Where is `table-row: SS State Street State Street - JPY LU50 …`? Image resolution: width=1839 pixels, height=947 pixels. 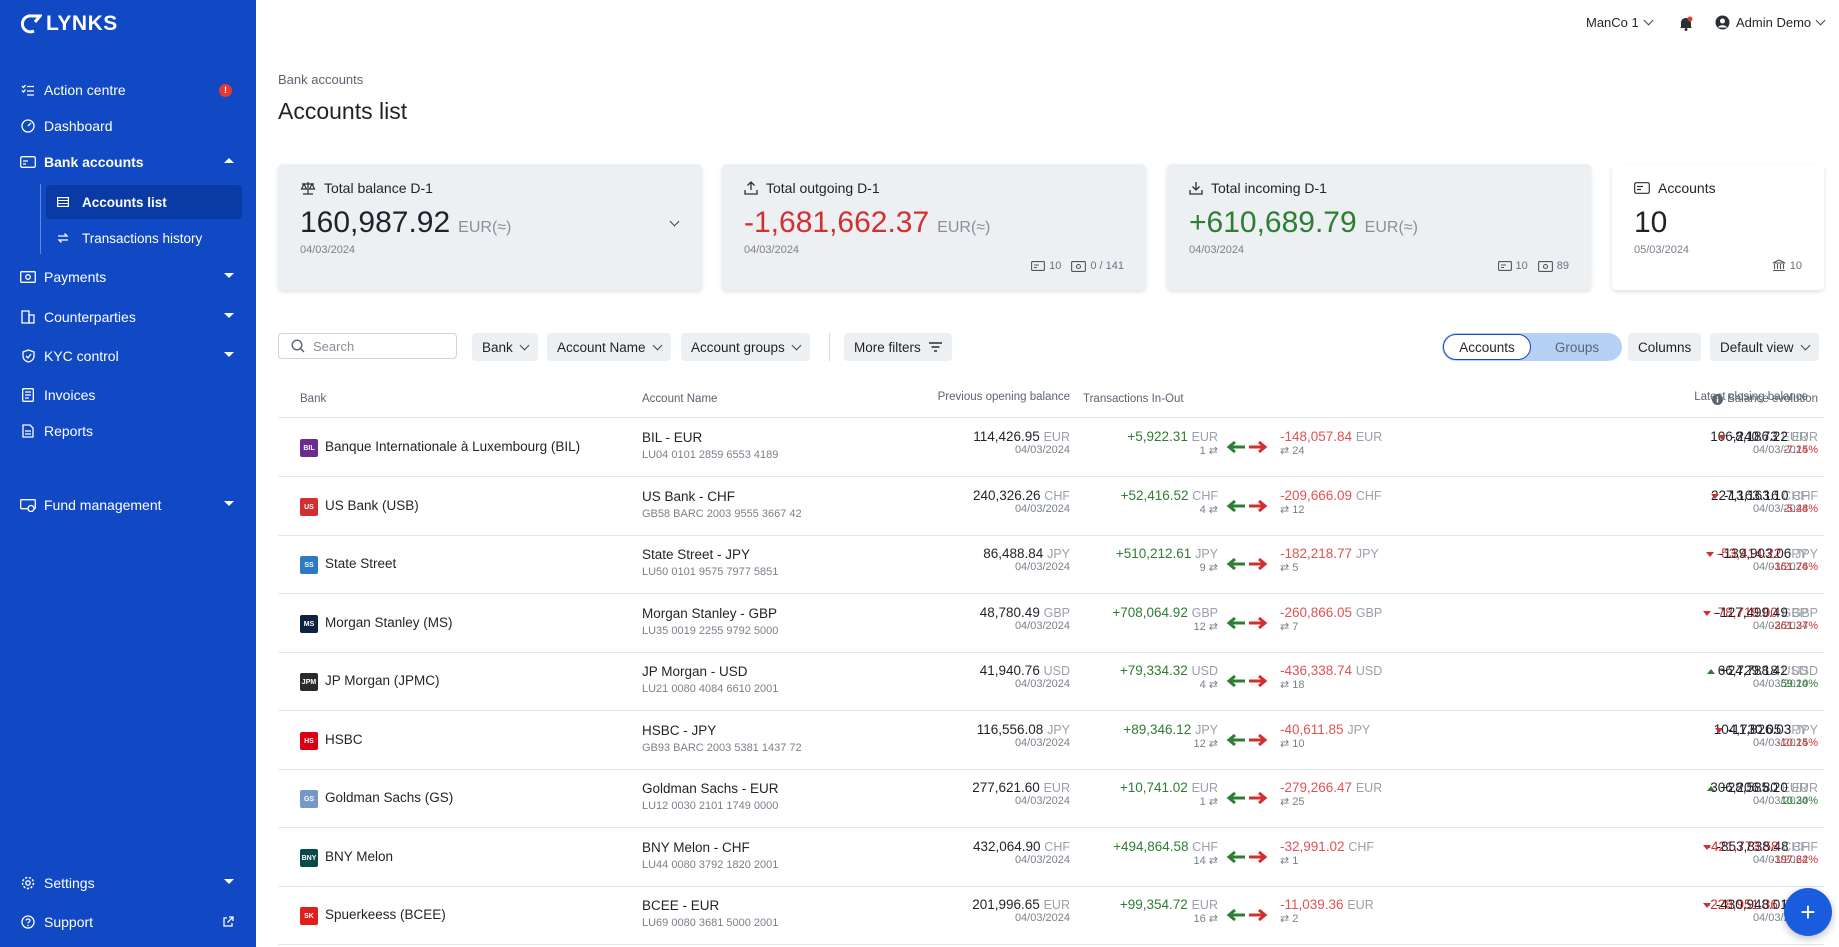
table-row: SS State Street State Street - JPY LU50 … is located at coordinates (1051, 565).